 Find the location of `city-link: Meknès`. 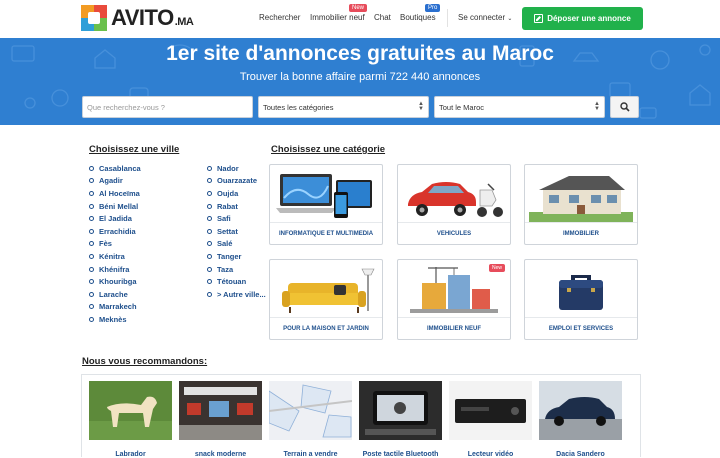

city-link: Meknès is located at coordinates (115, 319).